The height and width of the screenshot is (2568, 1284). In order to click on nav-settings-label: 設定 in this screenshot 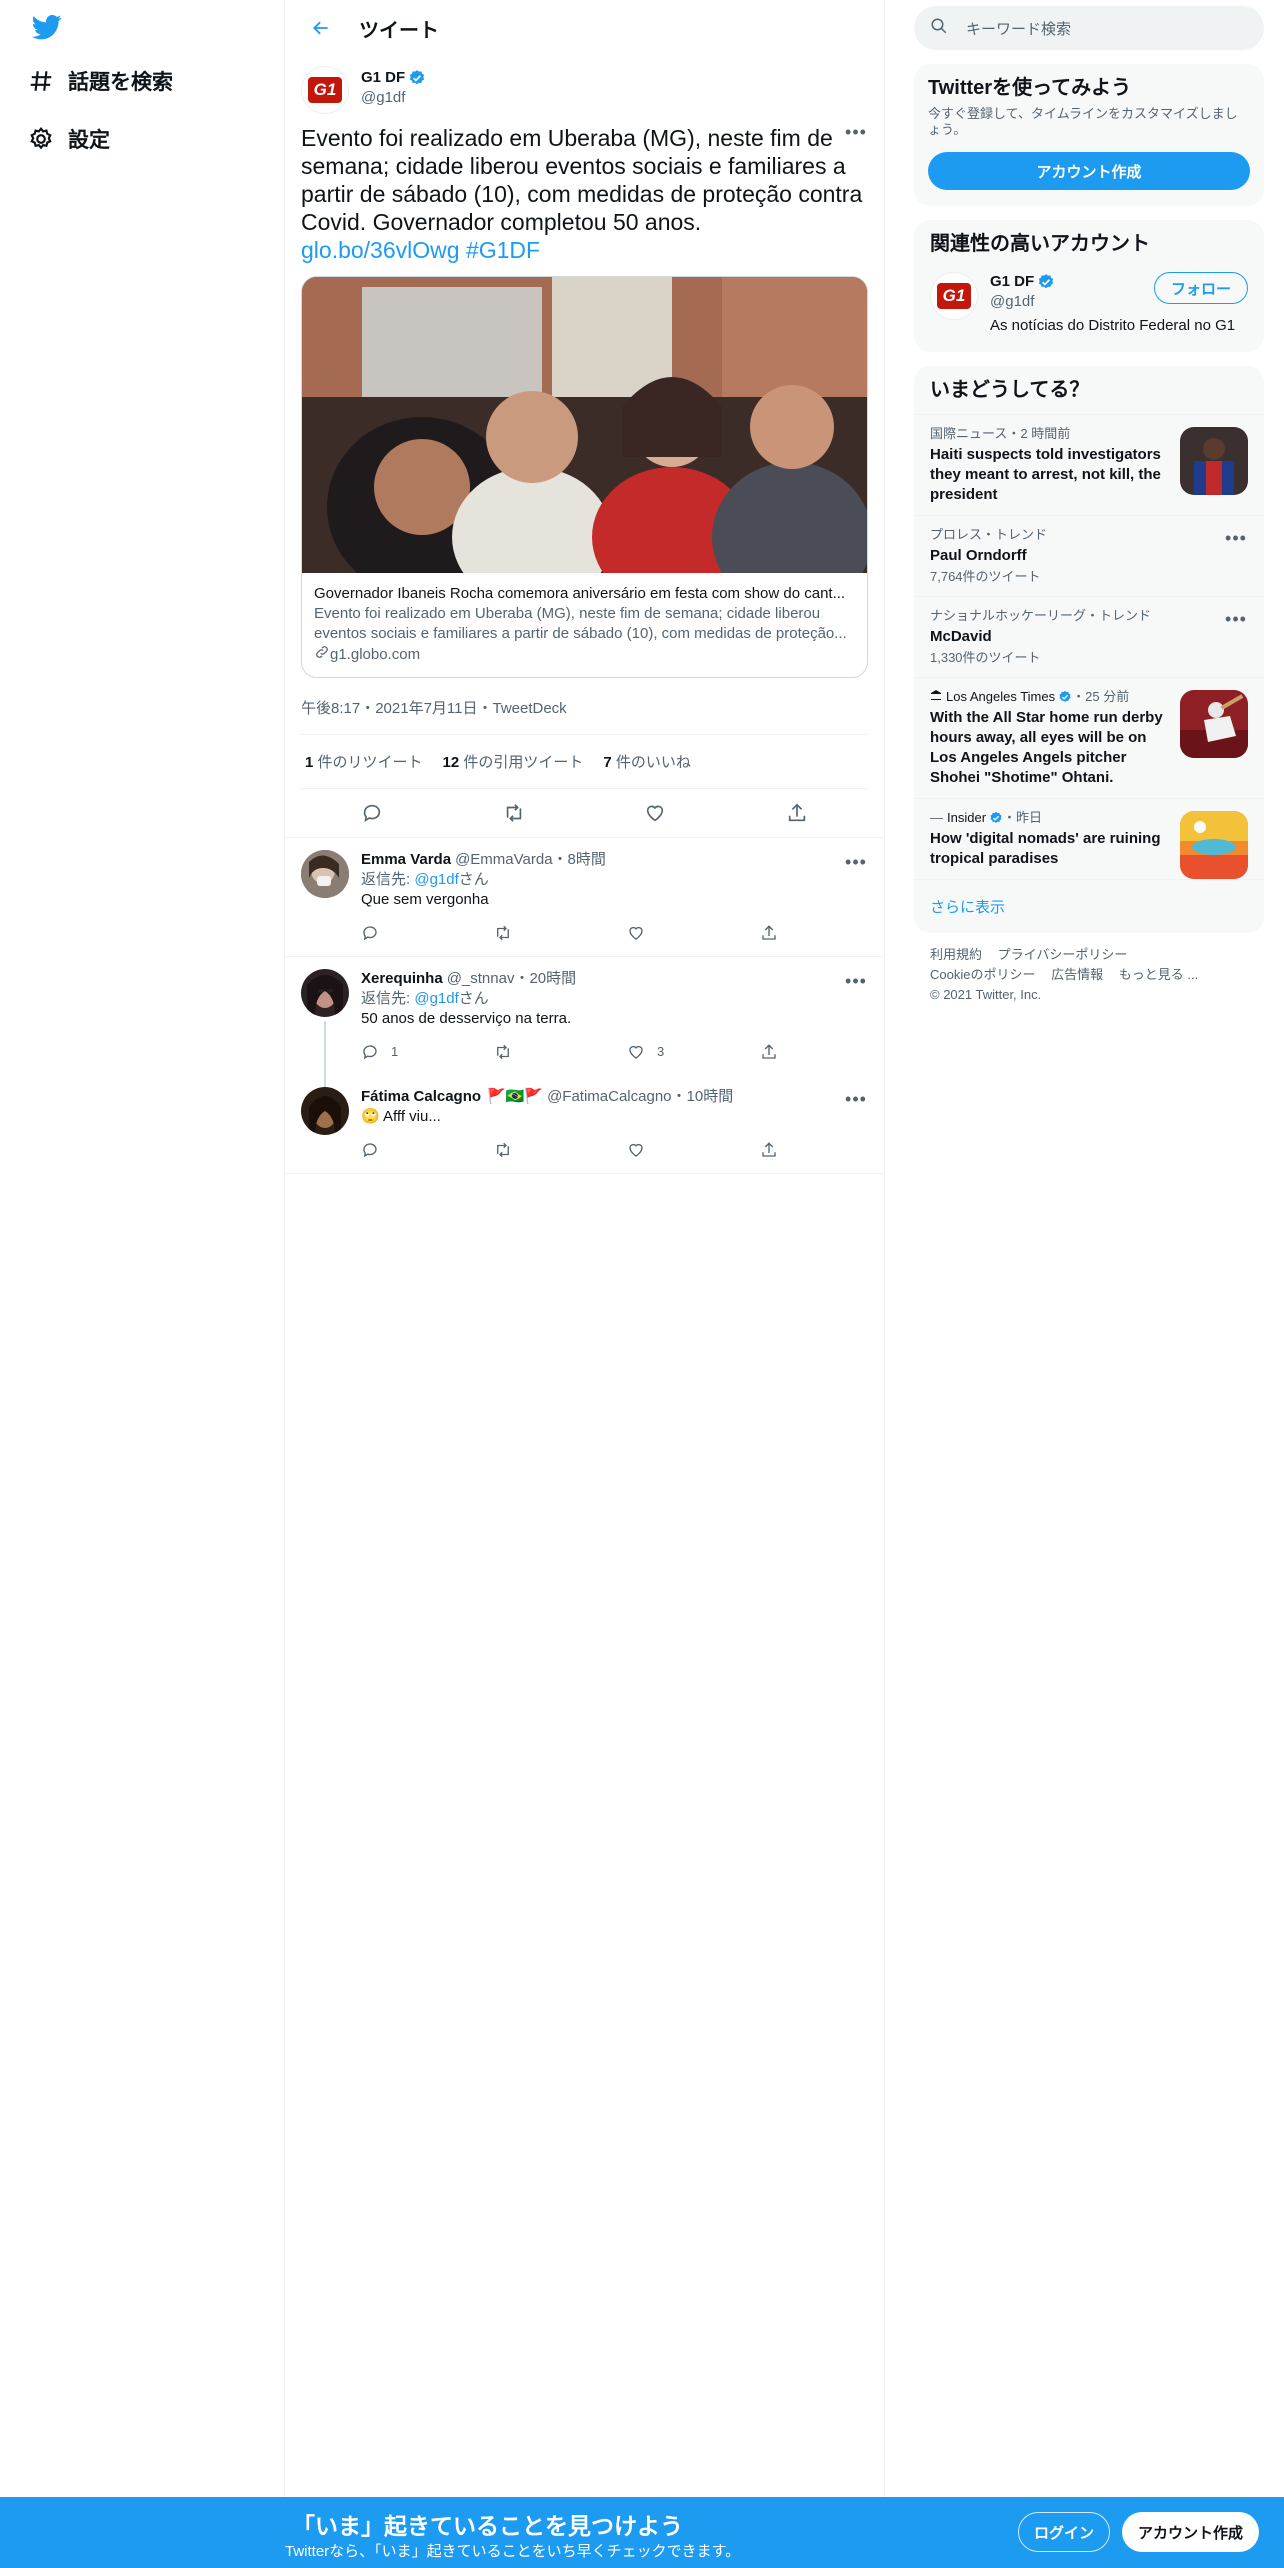, I will do `click(89, 140)`.